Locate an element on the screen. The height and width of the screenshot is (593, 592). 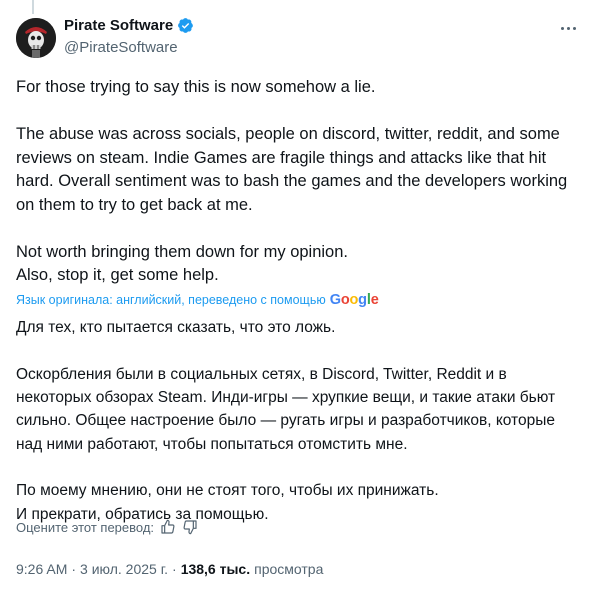
author-name: Pirate Software is located at coordinates (118, 25).